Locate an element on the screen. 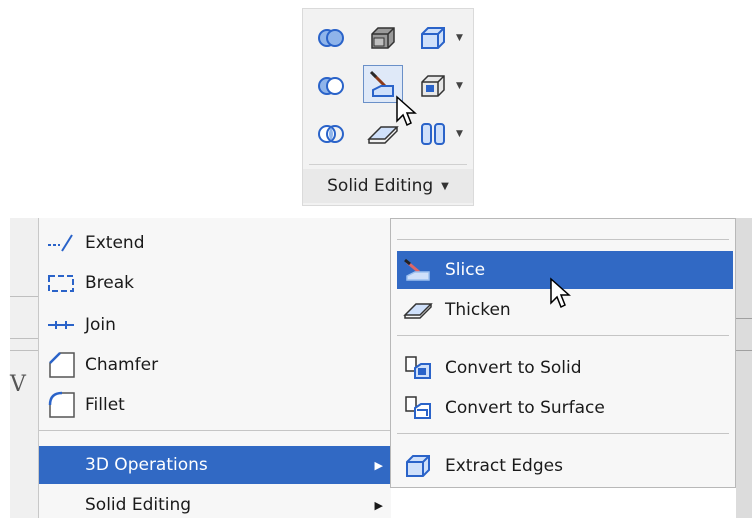 Image resolution: width=752 pixels, height=524 pixels. menu-item-label: Break is located at coordinates (109, 283).